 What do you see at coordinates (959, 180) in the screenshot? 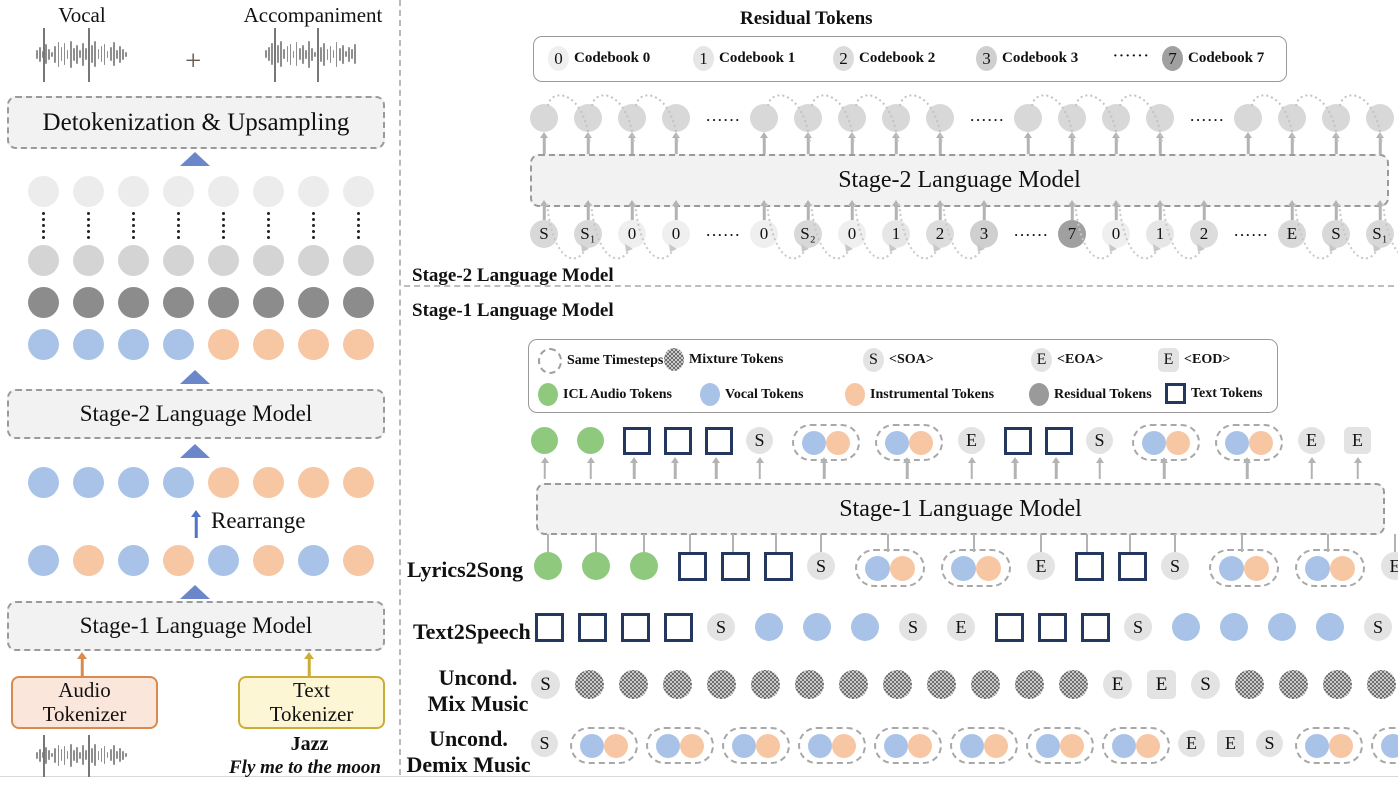
I see `stage2-language-model-box: Stage-2 Language Model` at bounding box center [959, 180].